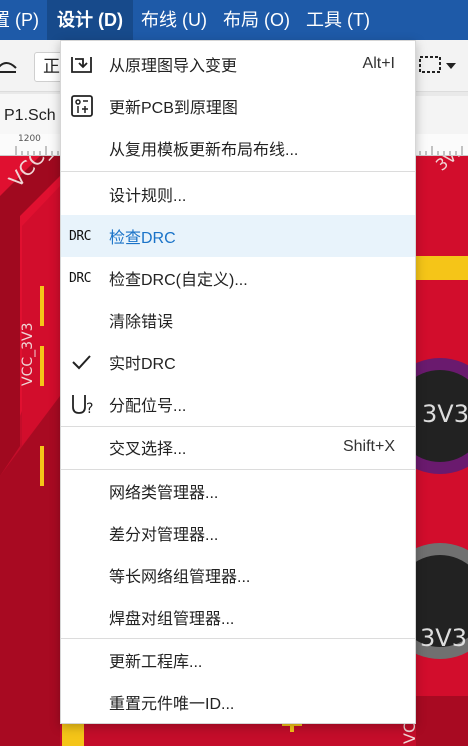 This screenshot has width=468, height=746. I want to click on menu-design: 设计 (D), so click(90, 20).